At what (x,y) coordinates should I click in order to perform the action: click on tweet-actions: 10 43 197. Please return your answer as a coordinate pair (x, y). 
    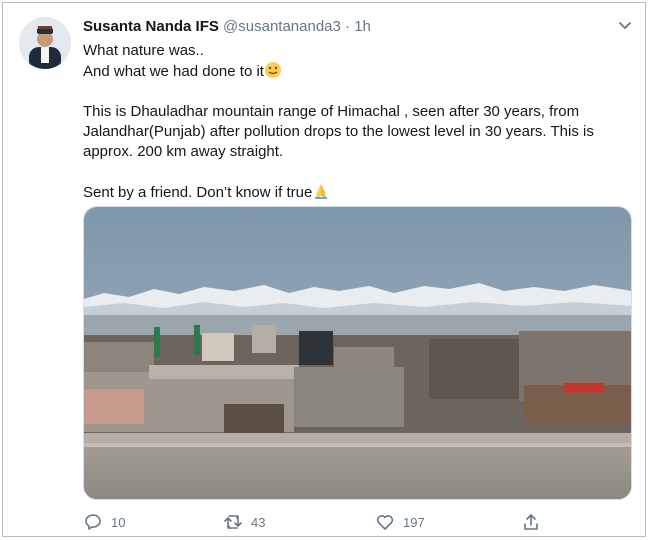
    Looking at the image, I should click on (323, 522).